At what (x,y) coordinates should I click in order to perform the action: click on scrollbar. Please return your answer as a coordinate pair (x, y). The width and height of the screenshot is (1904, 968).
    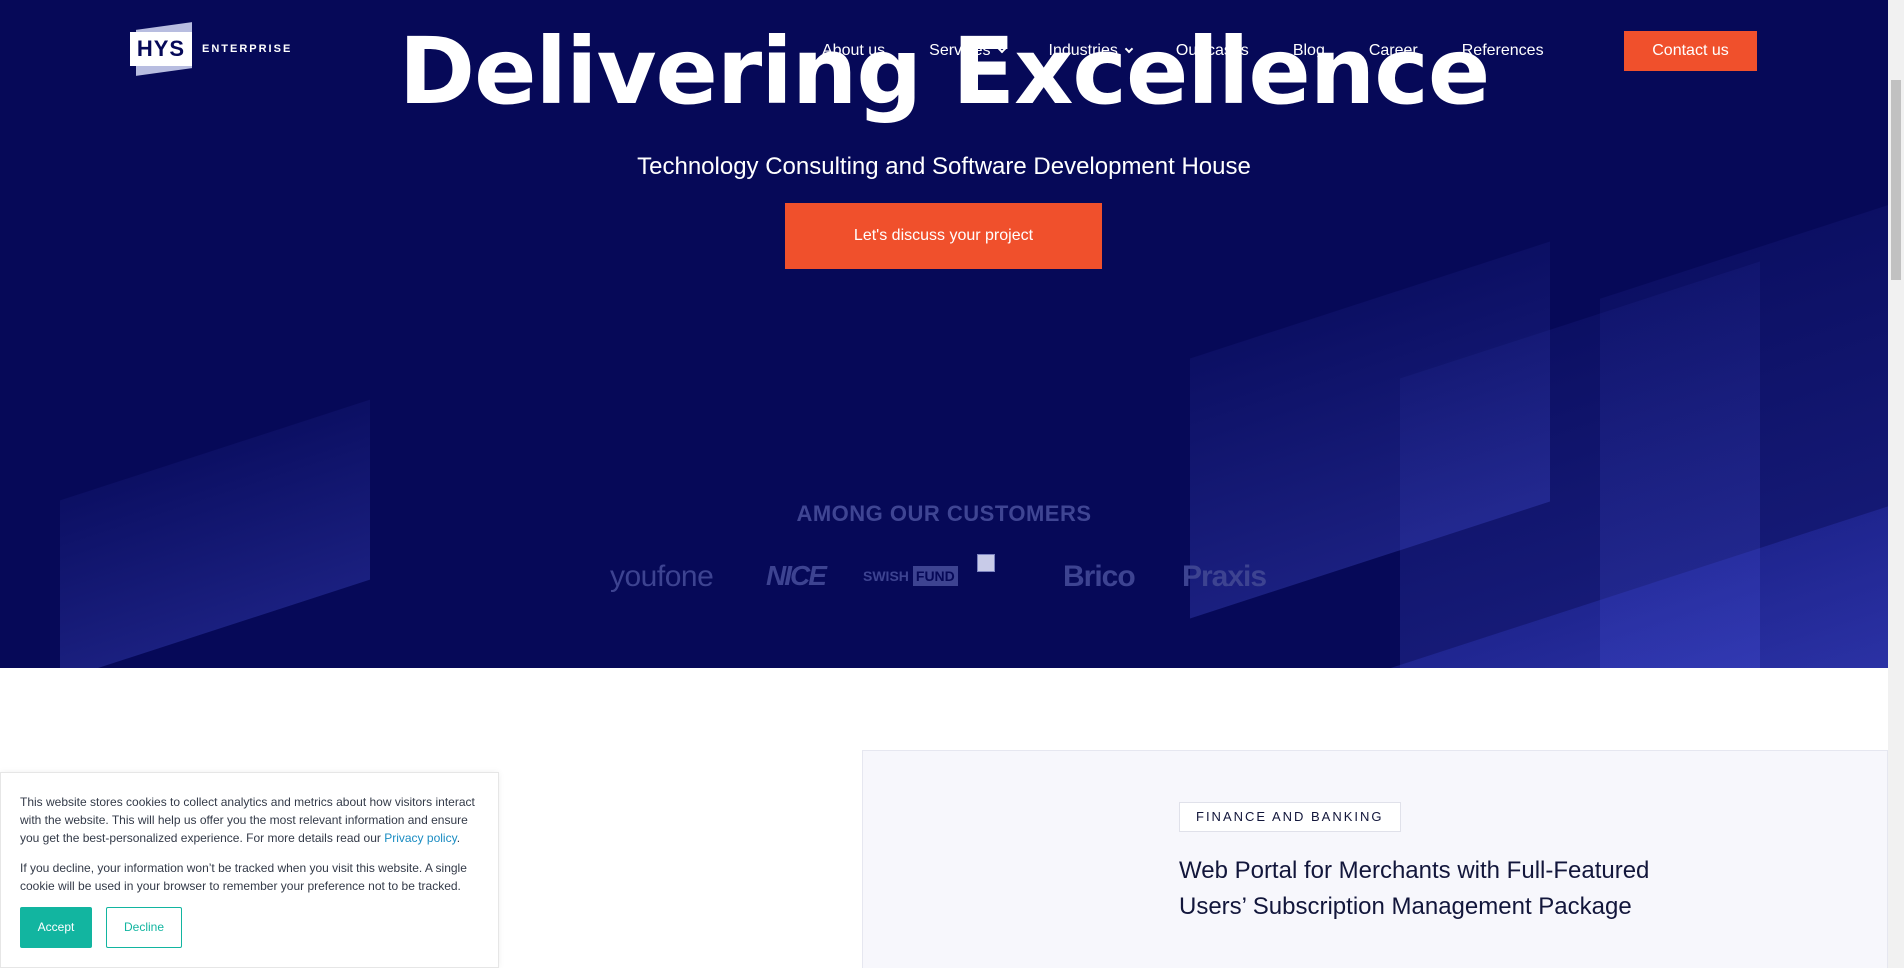
    Looking at the image, I should click on (1896, 484).